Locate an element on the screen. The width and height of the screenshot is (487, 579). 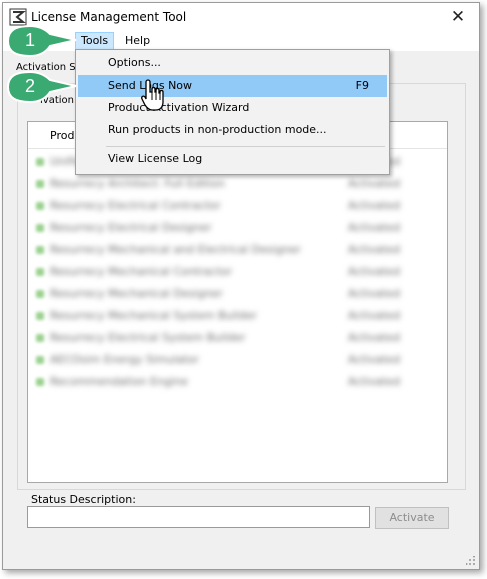
menu-help: Help is located at coordinates (137, 41).